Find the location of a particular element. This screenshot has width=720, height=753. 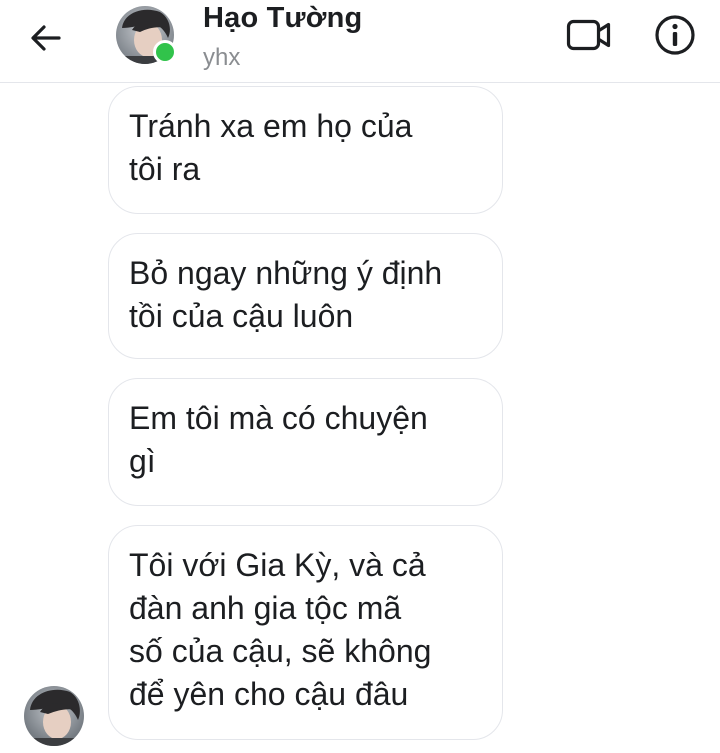

arrow-left-icon is located at coordinates (46, 38).